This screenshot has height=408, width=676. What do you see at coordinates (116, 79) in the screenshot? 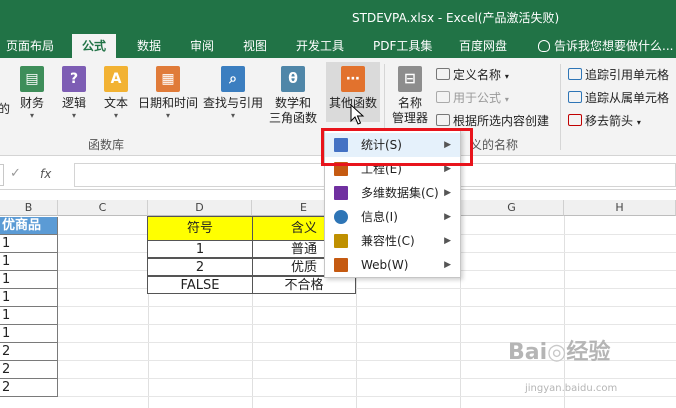
I see `text-a-icon: A` at bounding box center [116, 79].